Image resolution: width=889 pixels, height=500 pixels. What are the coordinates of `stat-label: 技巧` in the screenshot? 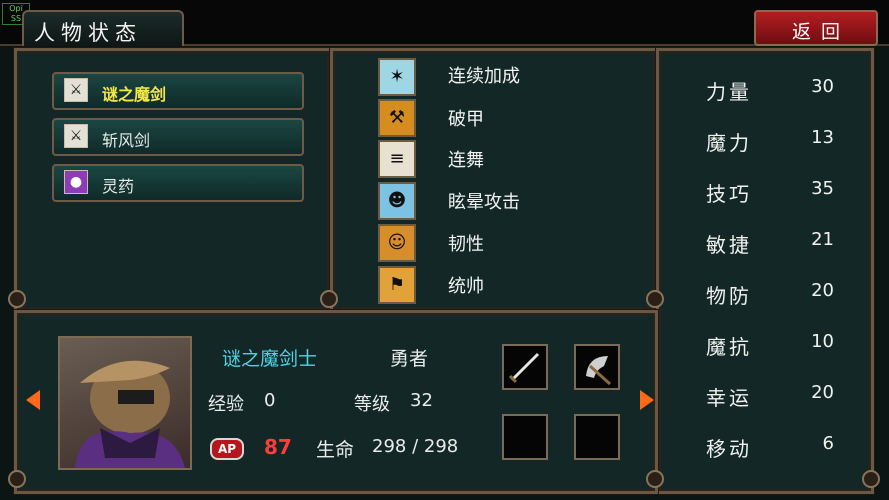 It's located at (729, 194).